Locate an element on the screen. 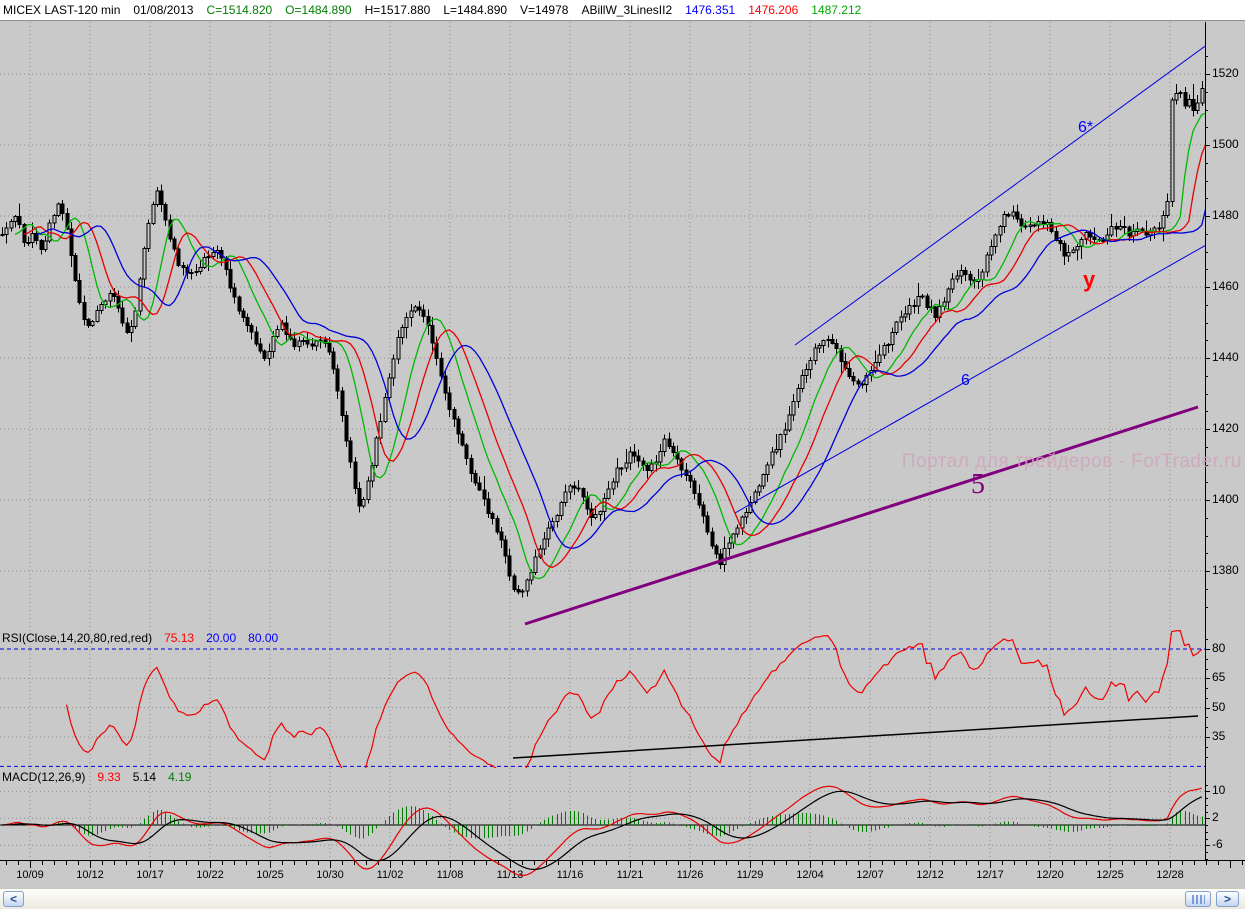  rsi-label: RSI(Close,14,20,80,red,red) is located at coordinates (77, 638).